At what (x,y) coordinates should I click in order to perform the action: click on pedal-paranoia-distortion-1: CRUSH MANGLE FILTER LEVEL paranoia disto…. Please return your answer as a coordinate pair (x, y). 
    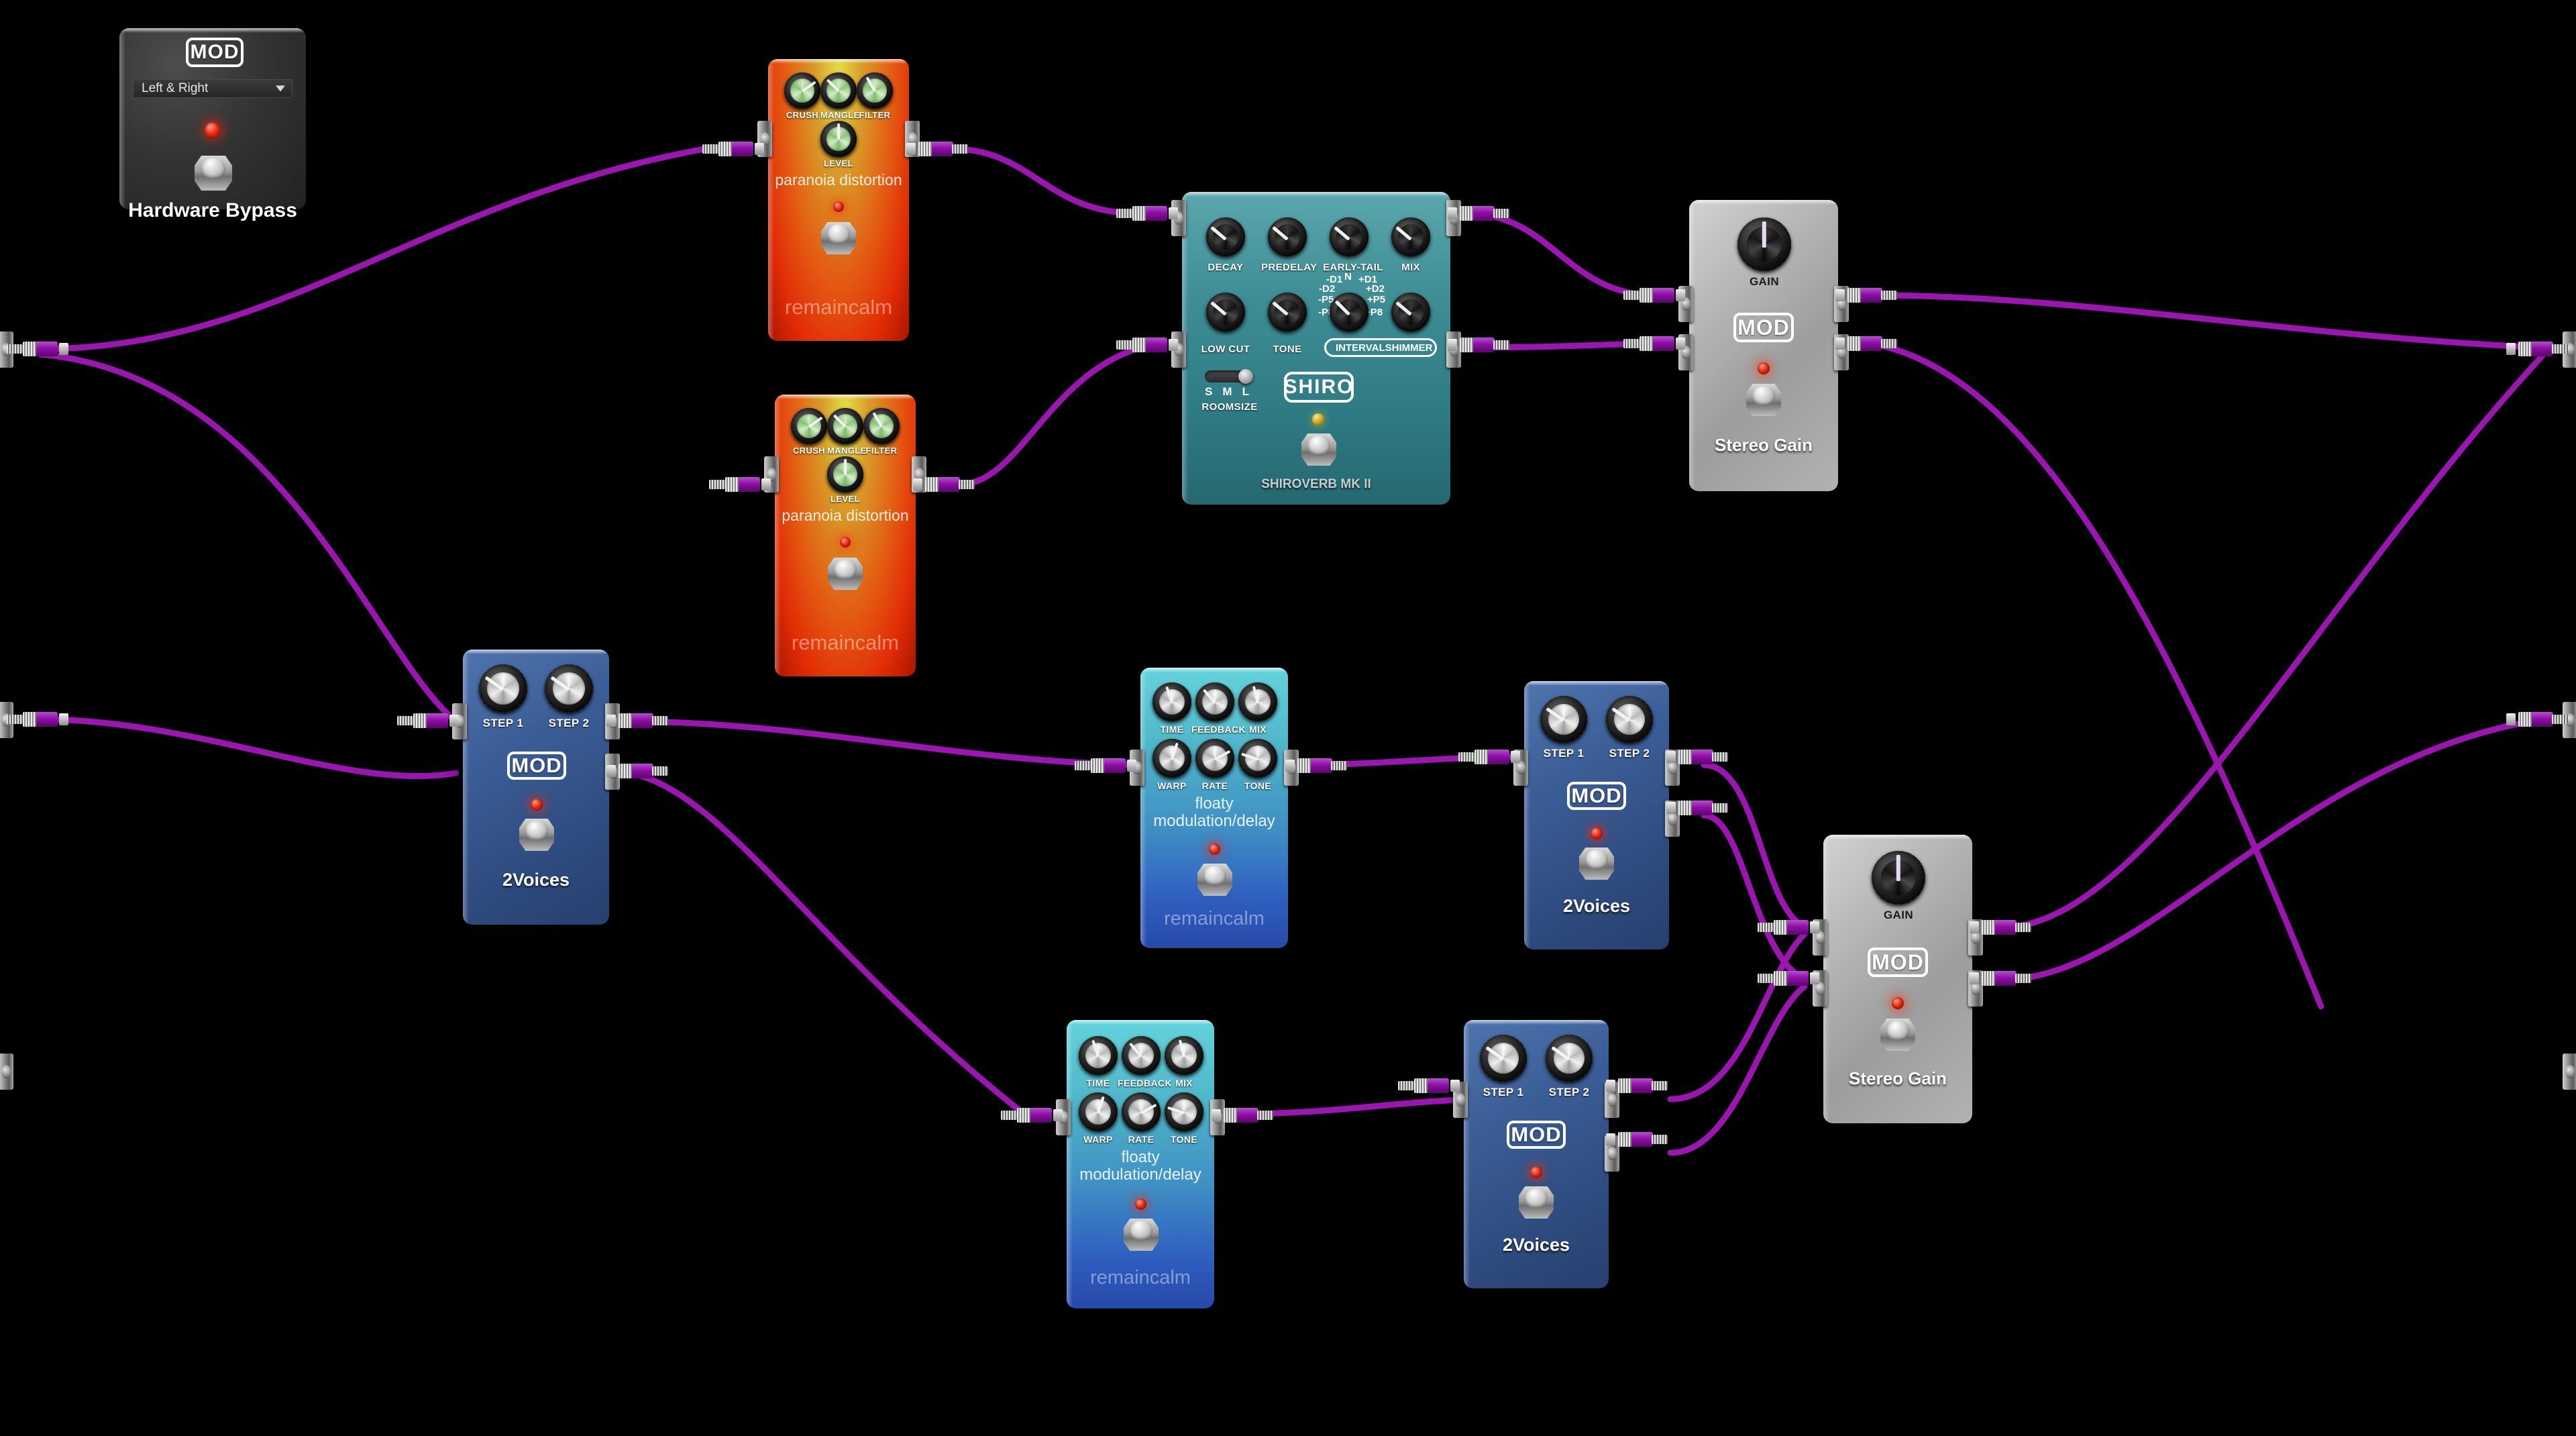
    Looking at the image, I should click on (838, 205).